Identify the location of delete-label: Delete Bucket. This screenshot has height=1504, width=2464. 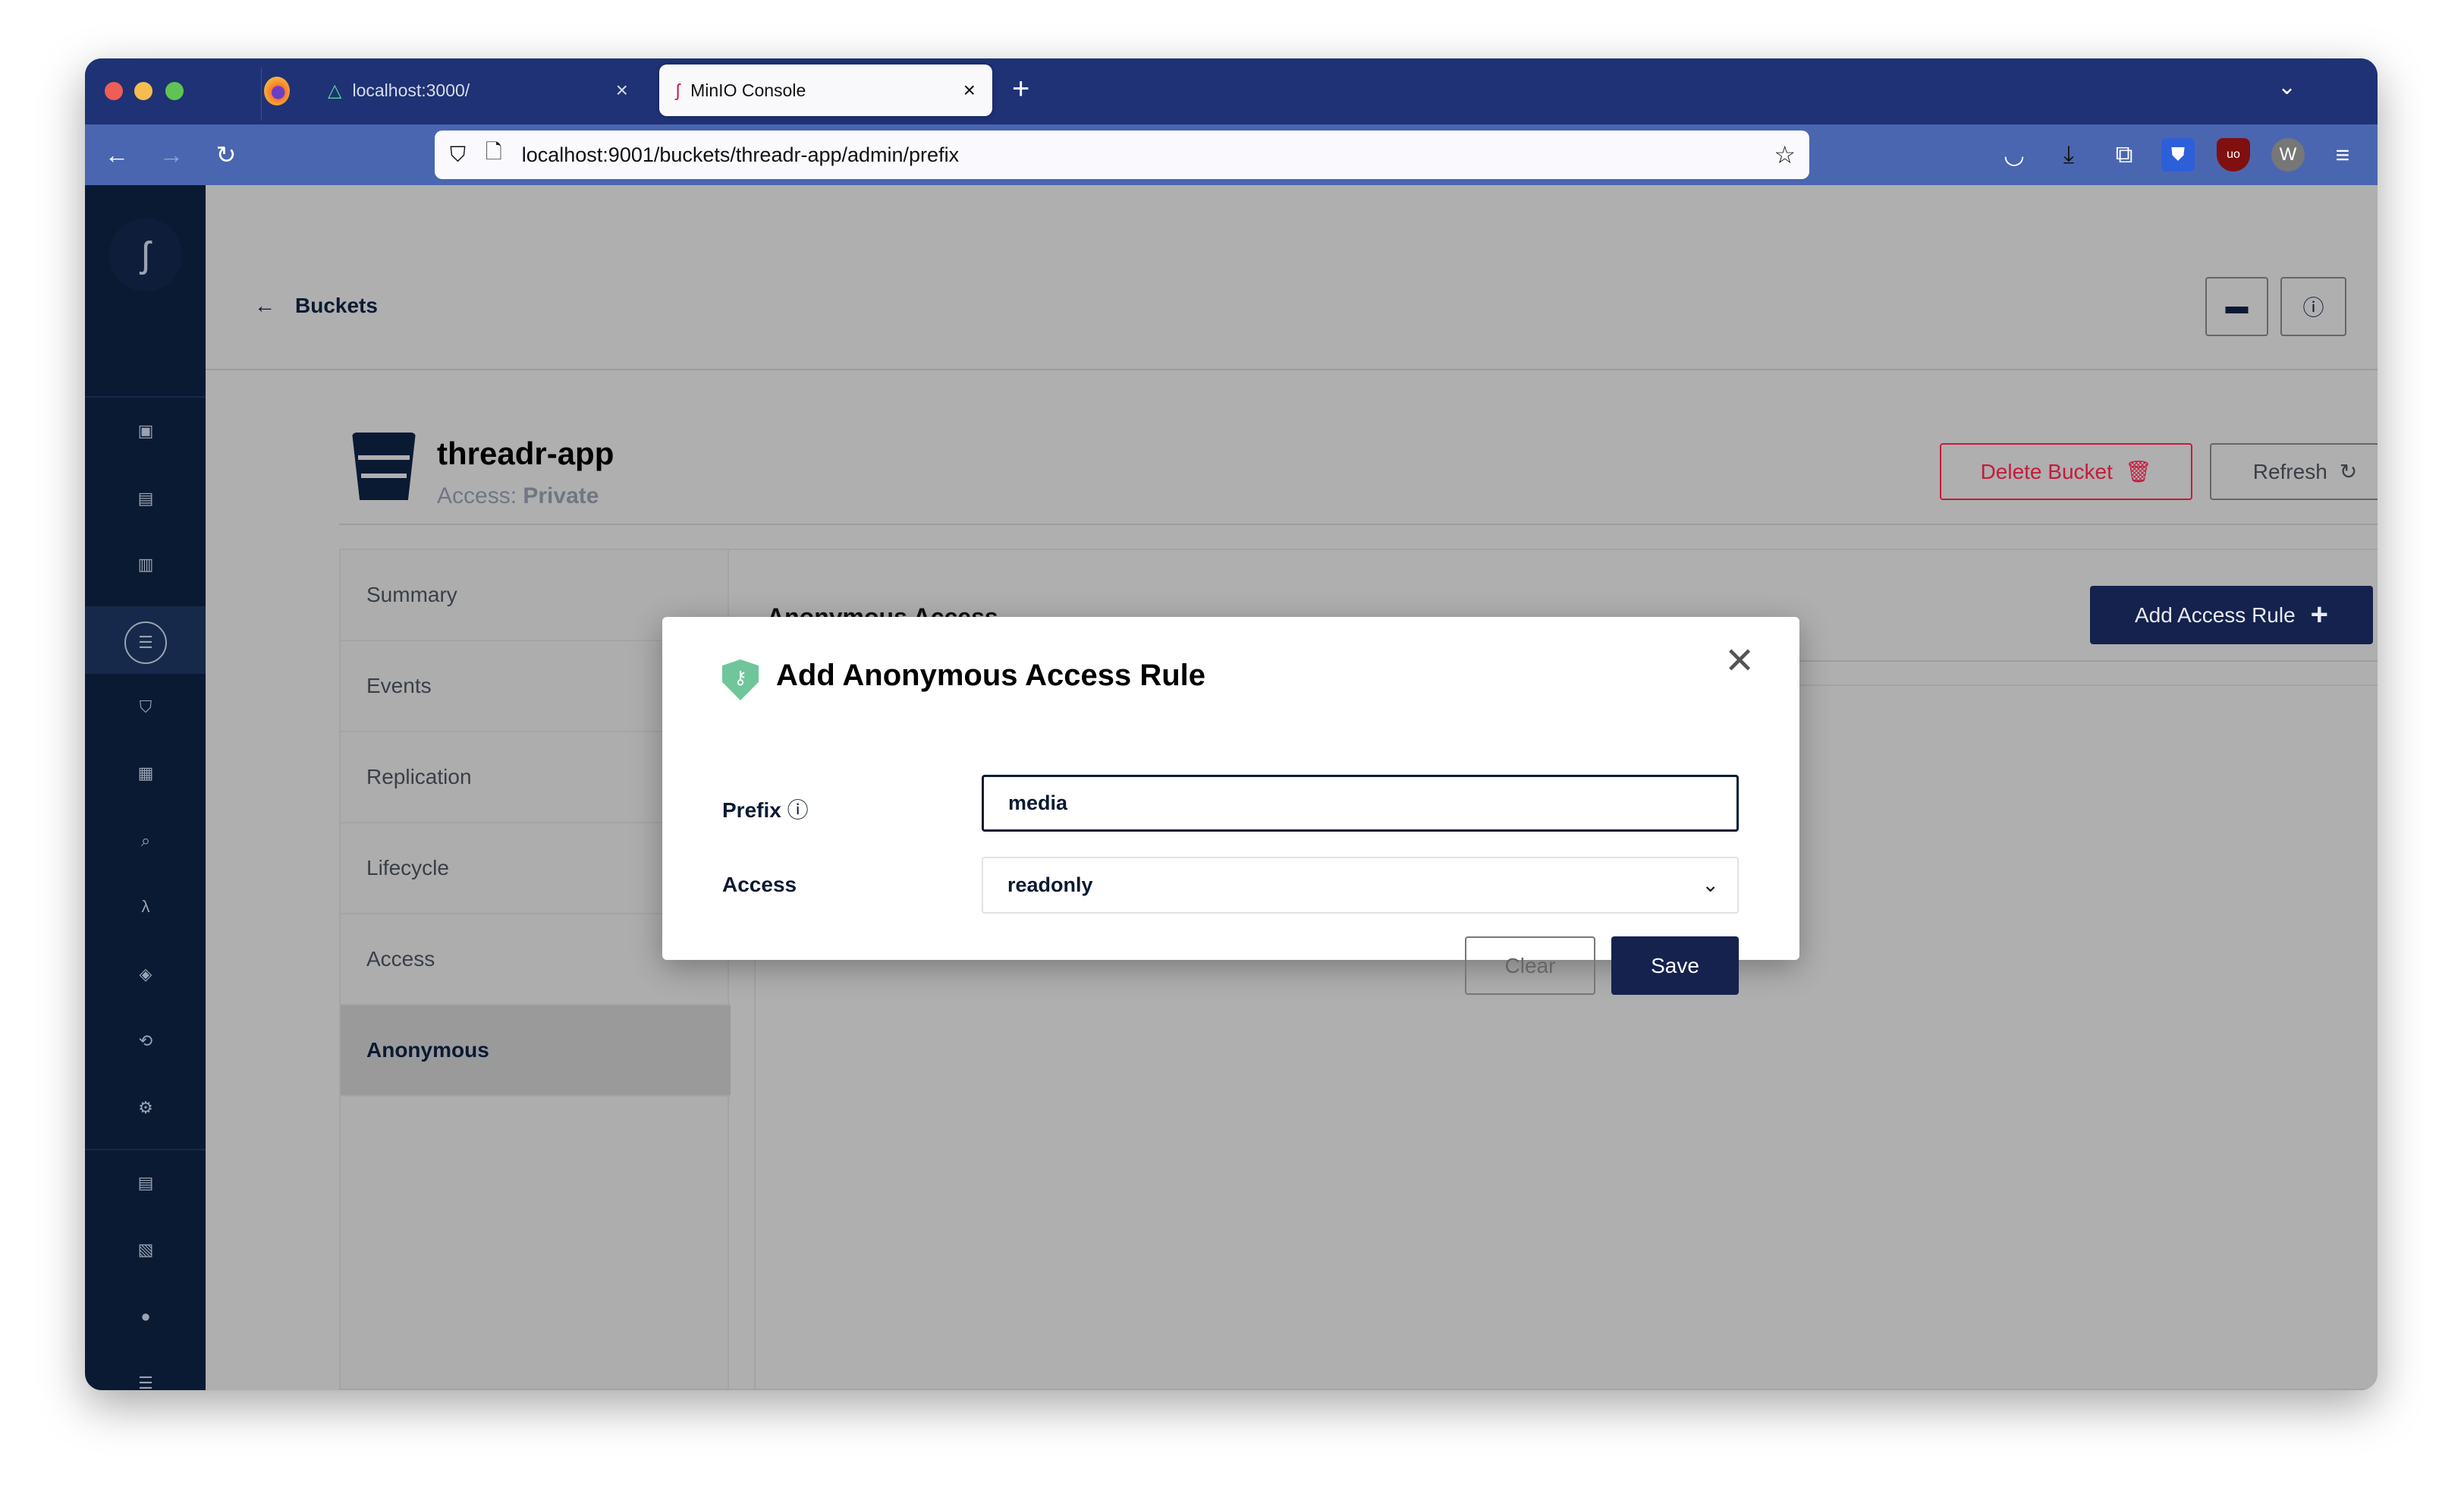
(2046, 471).